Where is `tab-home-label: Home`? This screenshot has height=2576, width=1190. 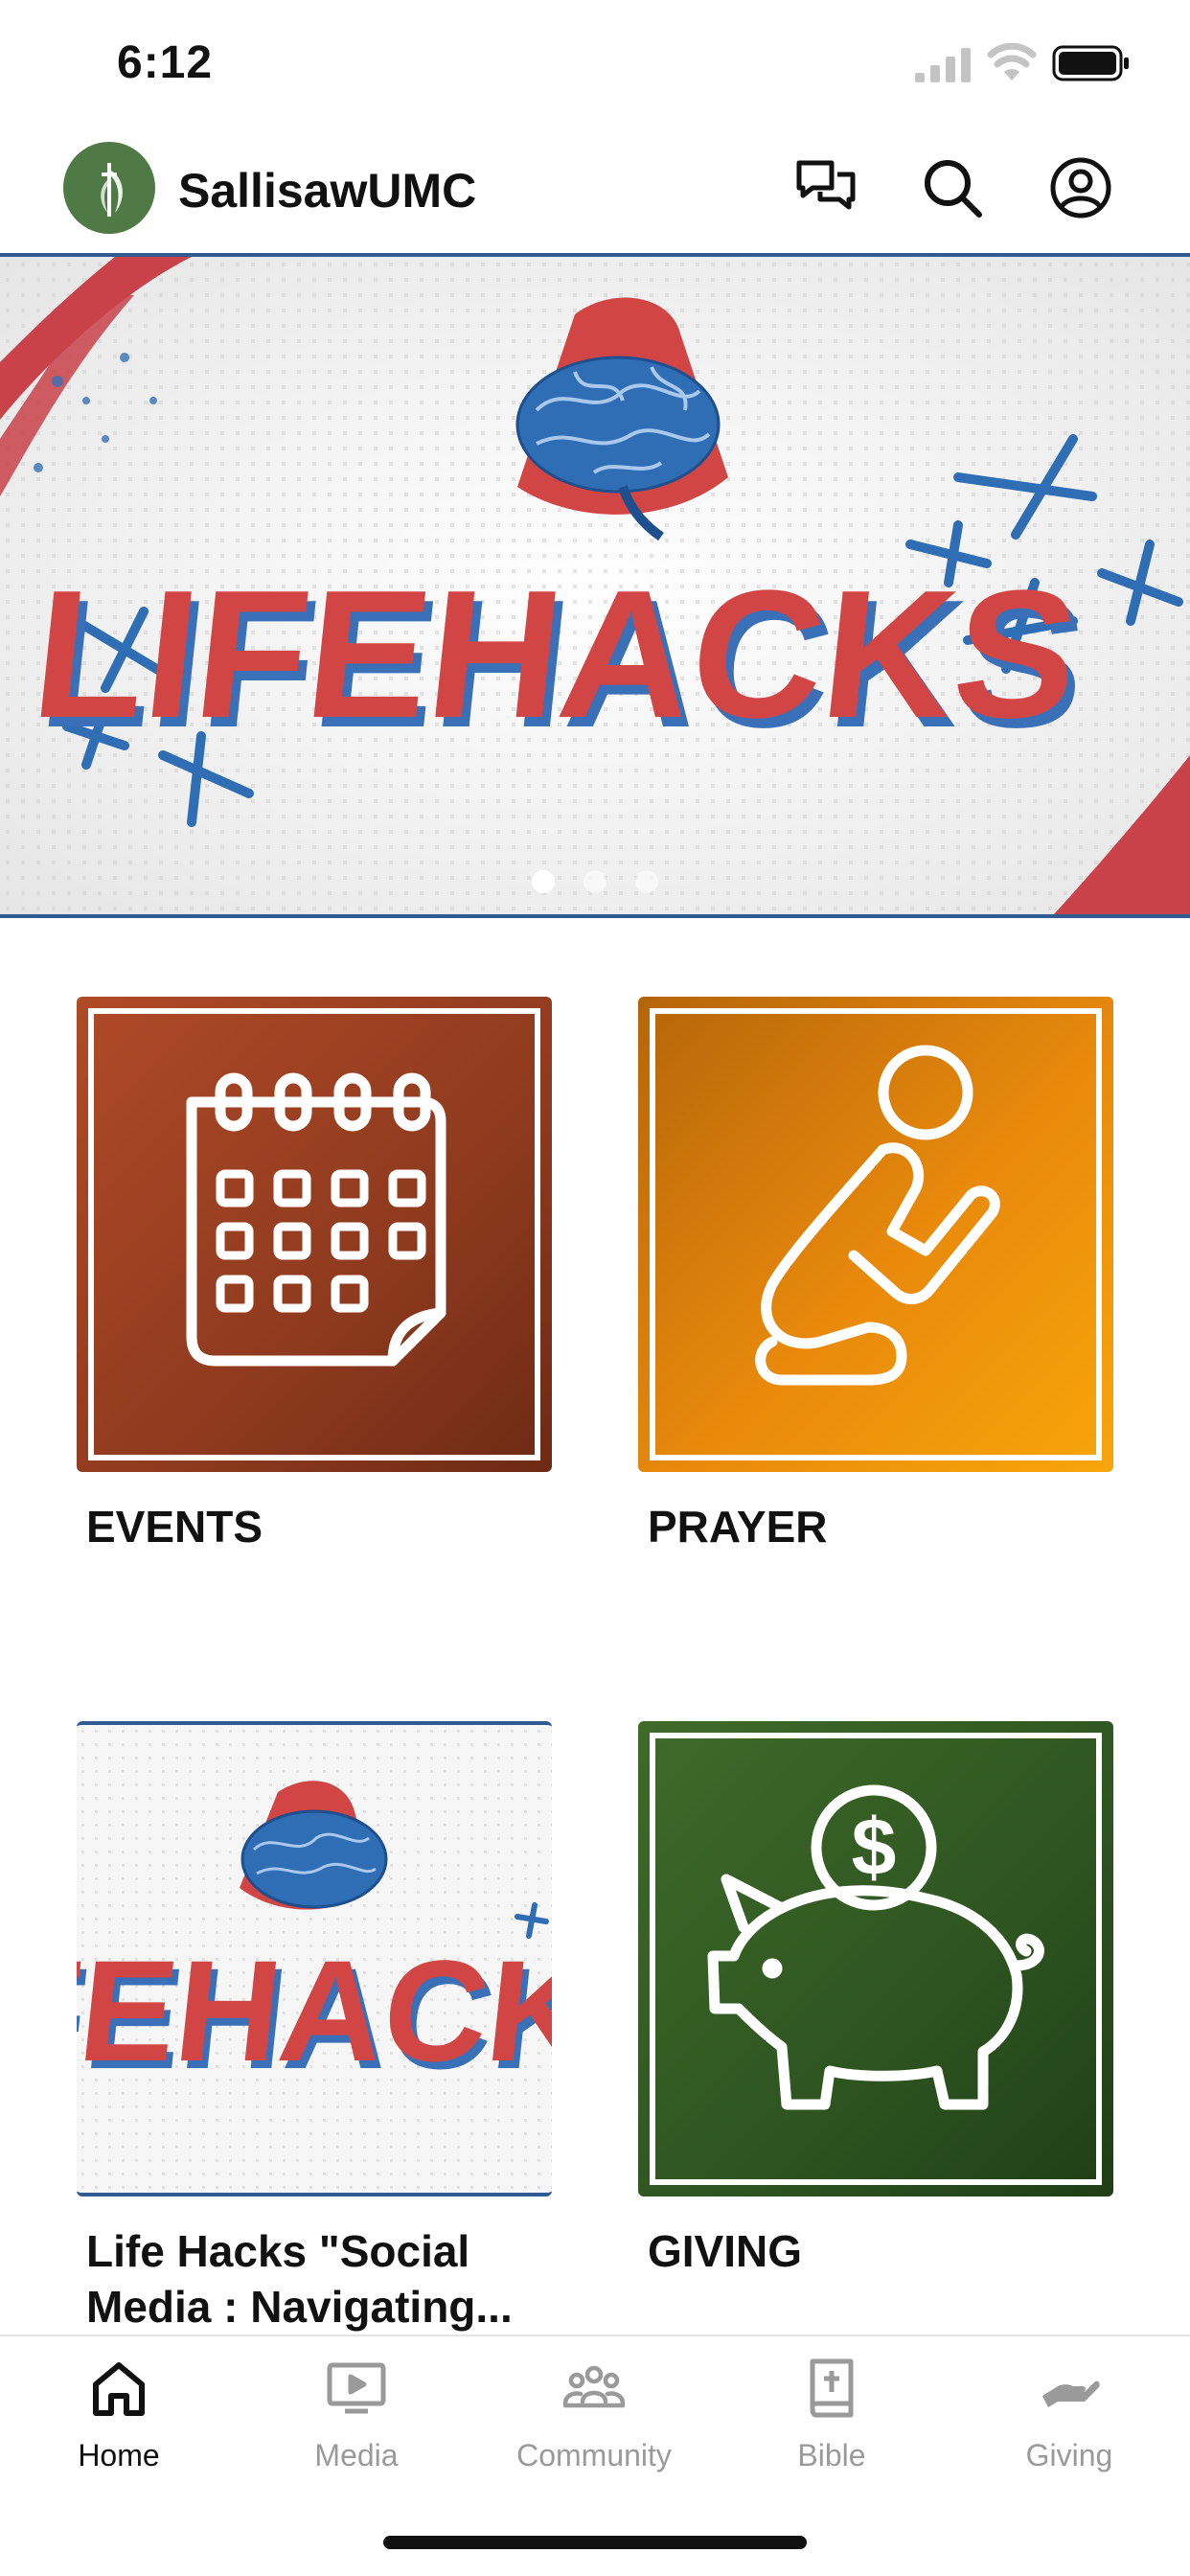
tab-home-label: Home is located at coordinates (119, 2455).